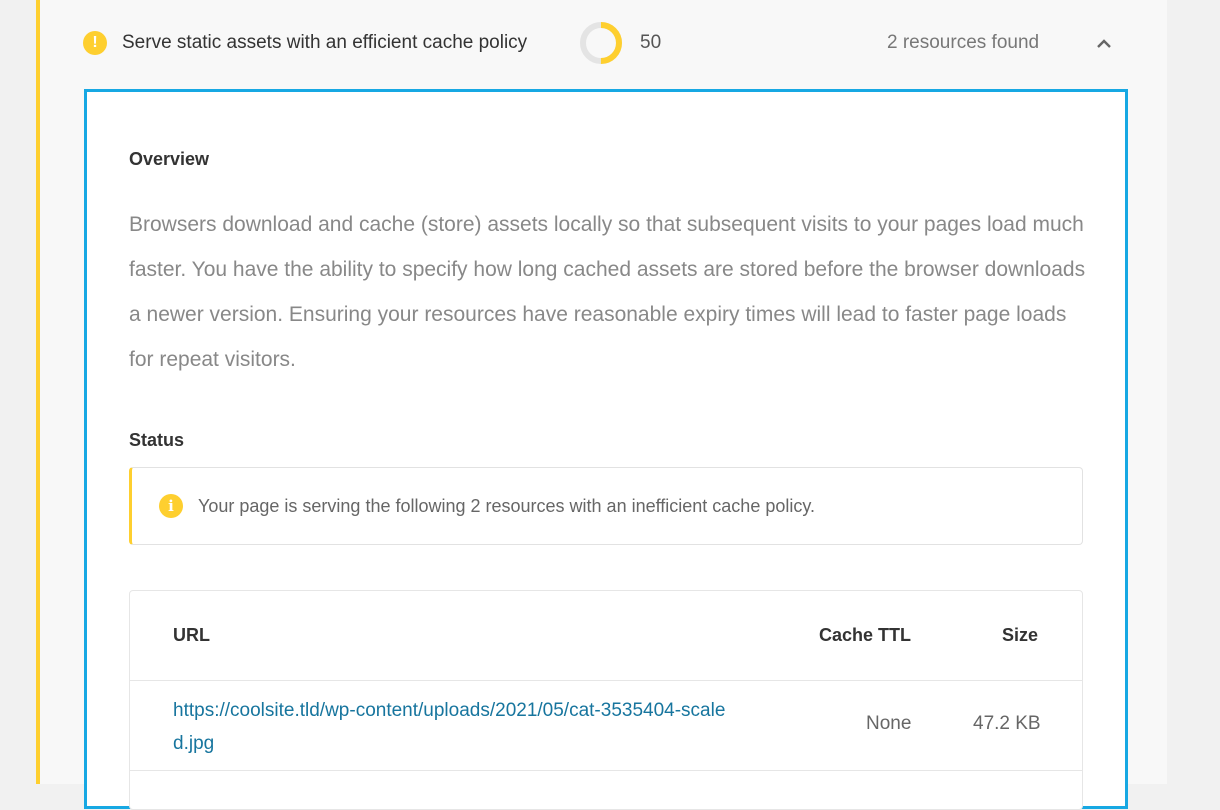 This screenshot has height=810, width=1220. Describe the element at coordinates (963, 42) in the screenshot. I see `resources-found: 2 resources found` at that location.